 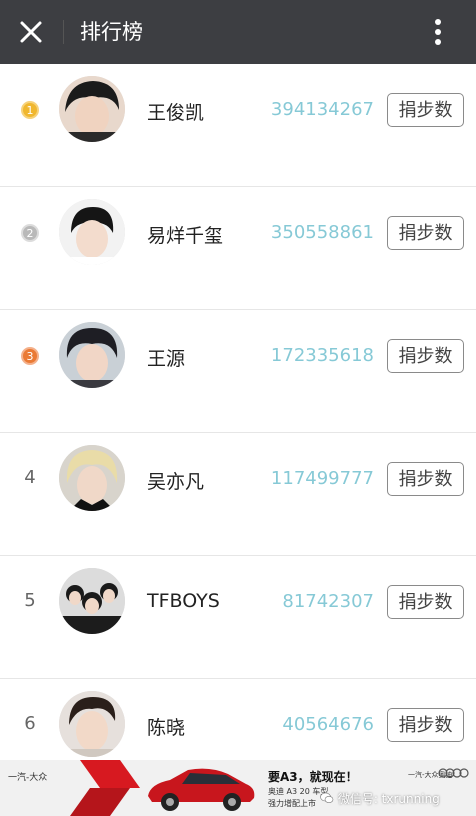 I want to click on ad-subtext: 强力增配上市, so click(x=292, y=803).